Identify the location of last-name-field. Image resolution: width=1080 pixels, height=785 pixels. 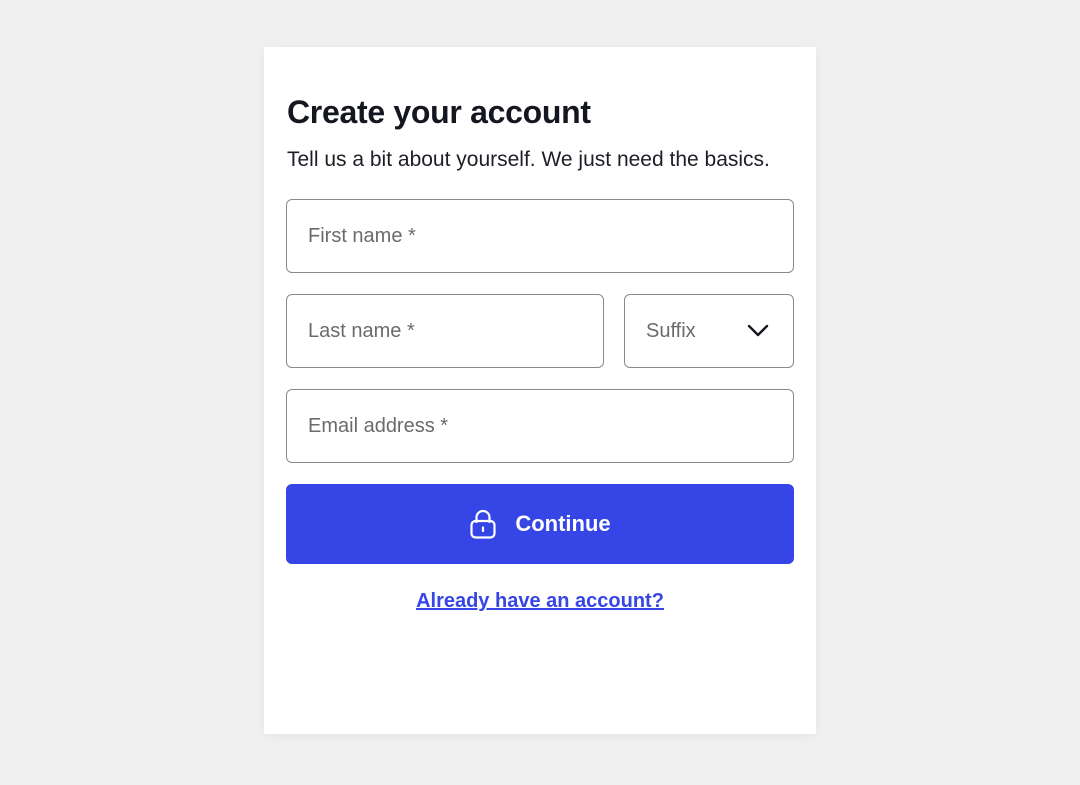
(445, 331).